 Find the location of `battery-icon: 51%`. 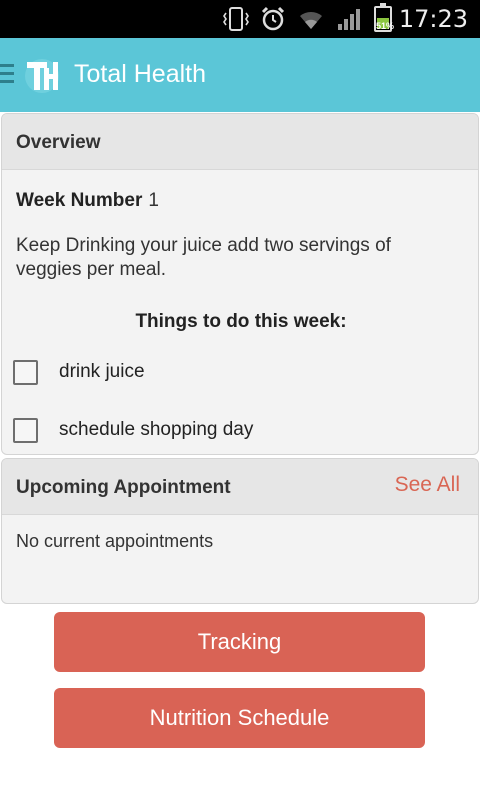

battery-icon: 51% is located at coordinates (384, 17).